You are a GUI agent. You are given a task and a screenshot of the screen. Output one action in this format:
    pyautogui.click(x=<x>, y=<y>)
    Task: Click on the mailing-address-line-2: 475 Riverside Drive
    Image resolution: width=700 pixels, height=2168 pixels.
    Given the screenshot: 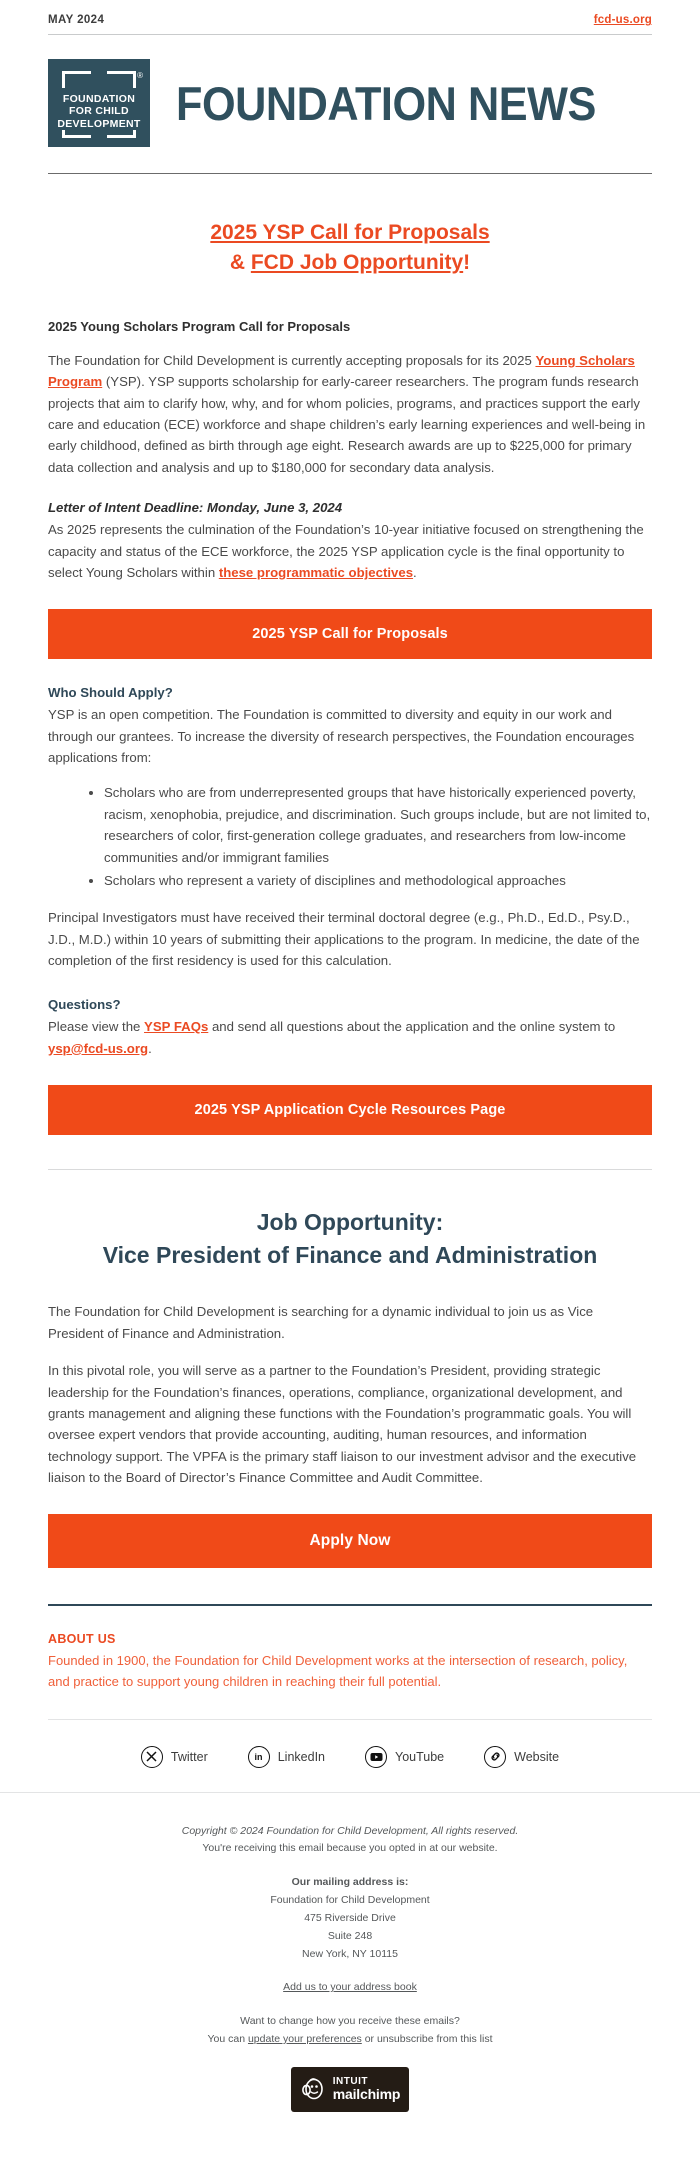 What is the action you would take?
    pyautogui.click(x=350, y=1917)
    